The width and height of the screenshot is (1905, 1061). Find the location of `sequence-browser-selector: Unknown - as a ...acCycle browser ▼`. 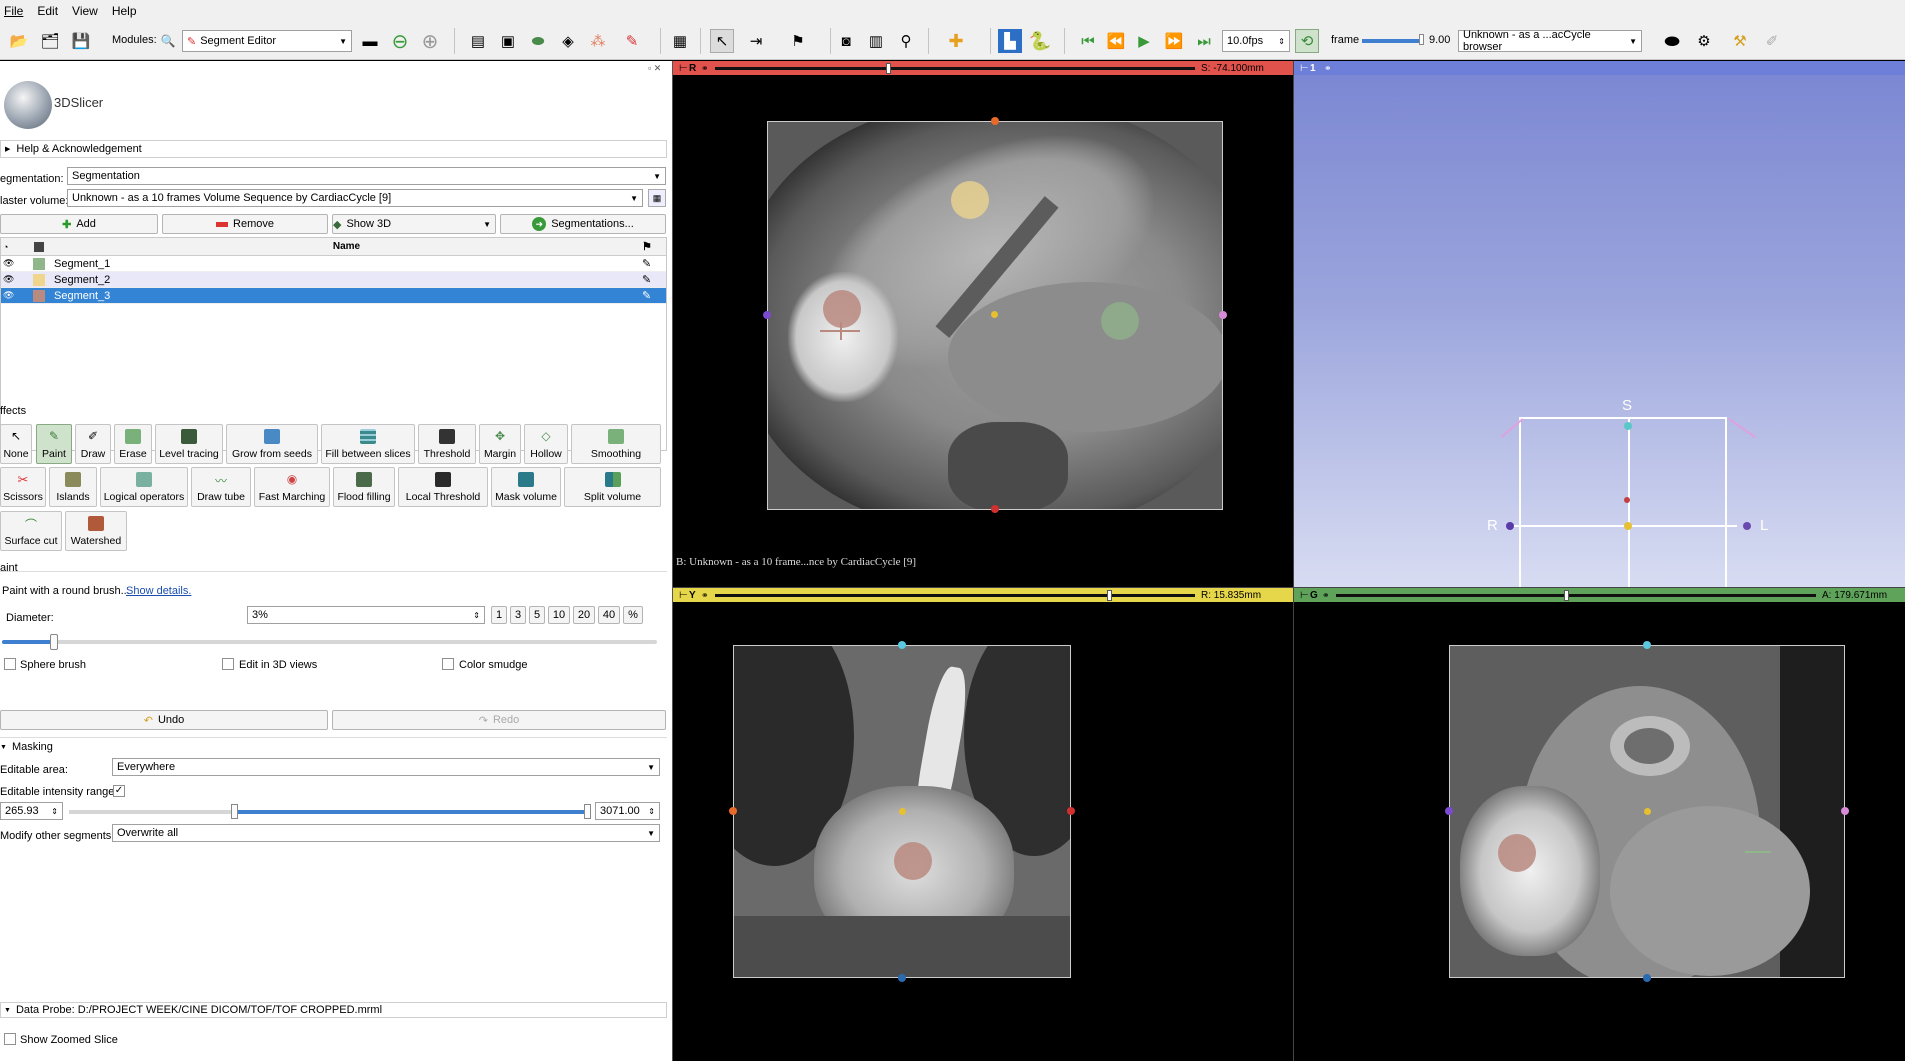

sequence-browser-selector: Unknown - as a ...acCycle browser ▼ is located at coordinates (1550, 41).